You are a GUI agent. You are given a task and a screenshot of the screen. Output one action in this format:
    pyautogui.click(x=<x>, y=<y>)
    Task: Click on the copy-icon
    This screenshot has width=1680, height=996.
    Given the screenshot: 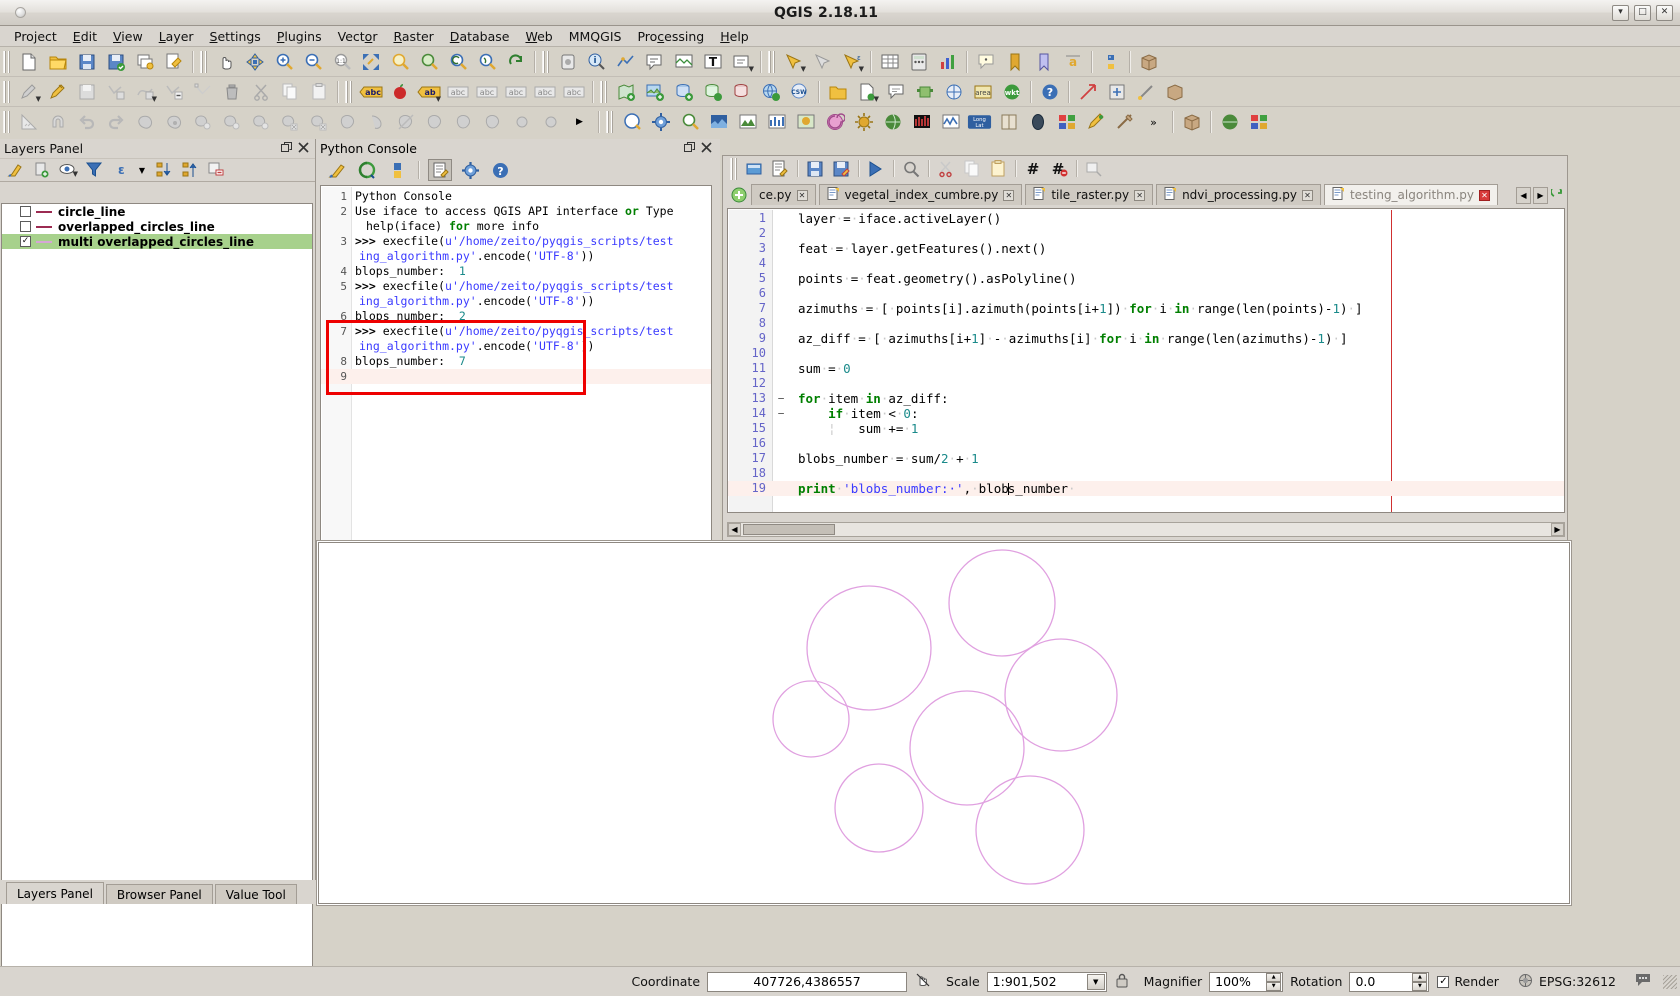 What is the action you would take?
    pyautogui.click(x=972, y=169)
    